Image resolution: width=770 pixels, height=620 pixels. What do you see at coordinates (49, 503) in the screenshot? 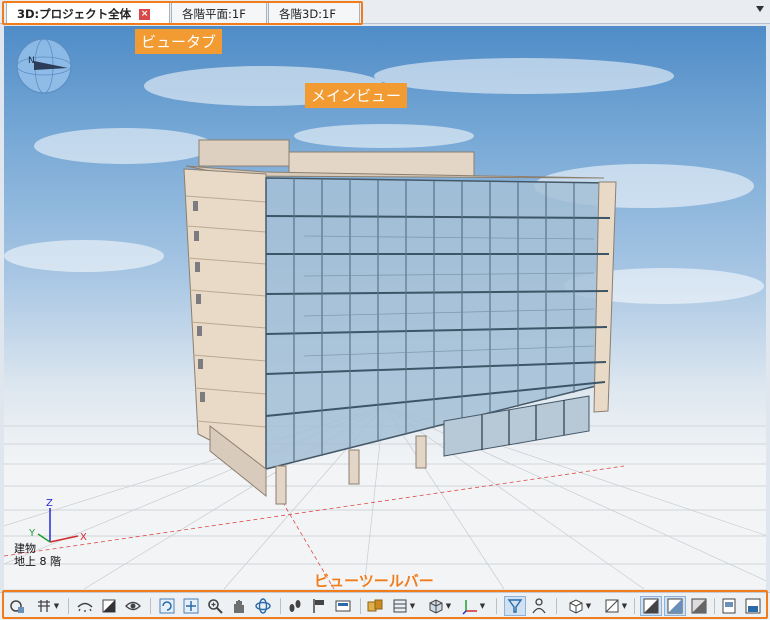
I see `axis-z-label: Z` at bounding box center [49, 503].